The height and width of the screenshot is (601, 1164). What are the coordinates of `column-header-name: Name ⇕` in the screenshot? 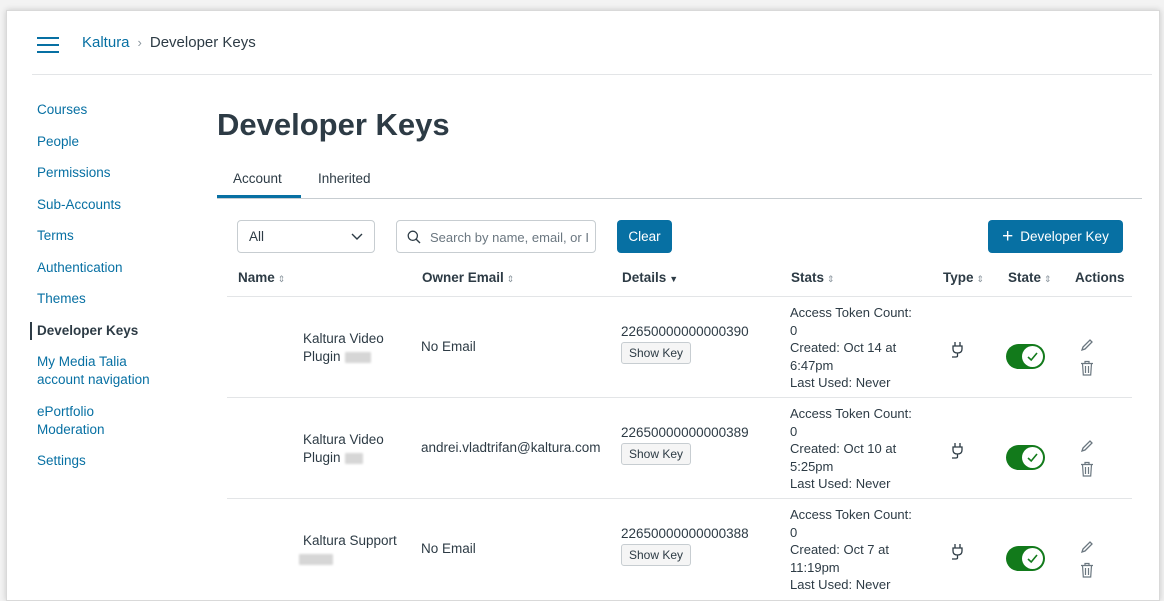 It's located at (261, 277).